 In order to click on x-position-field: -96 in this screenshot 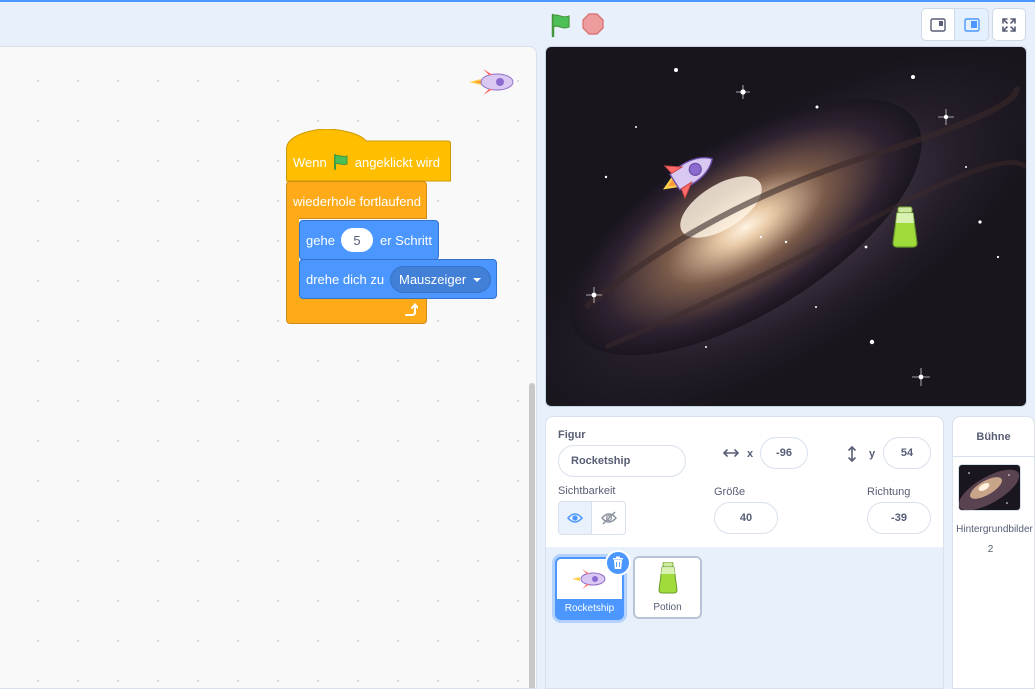, I will do `click(784, 453)`.